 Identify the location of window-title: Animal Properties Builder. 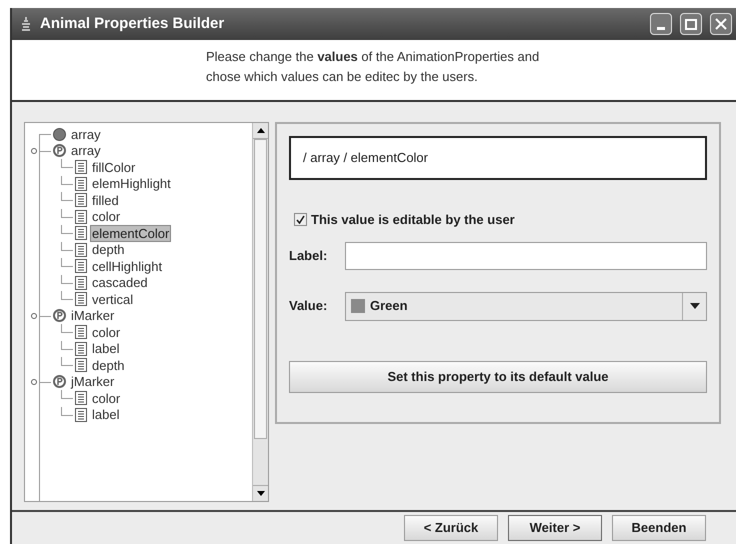
(132, 24).